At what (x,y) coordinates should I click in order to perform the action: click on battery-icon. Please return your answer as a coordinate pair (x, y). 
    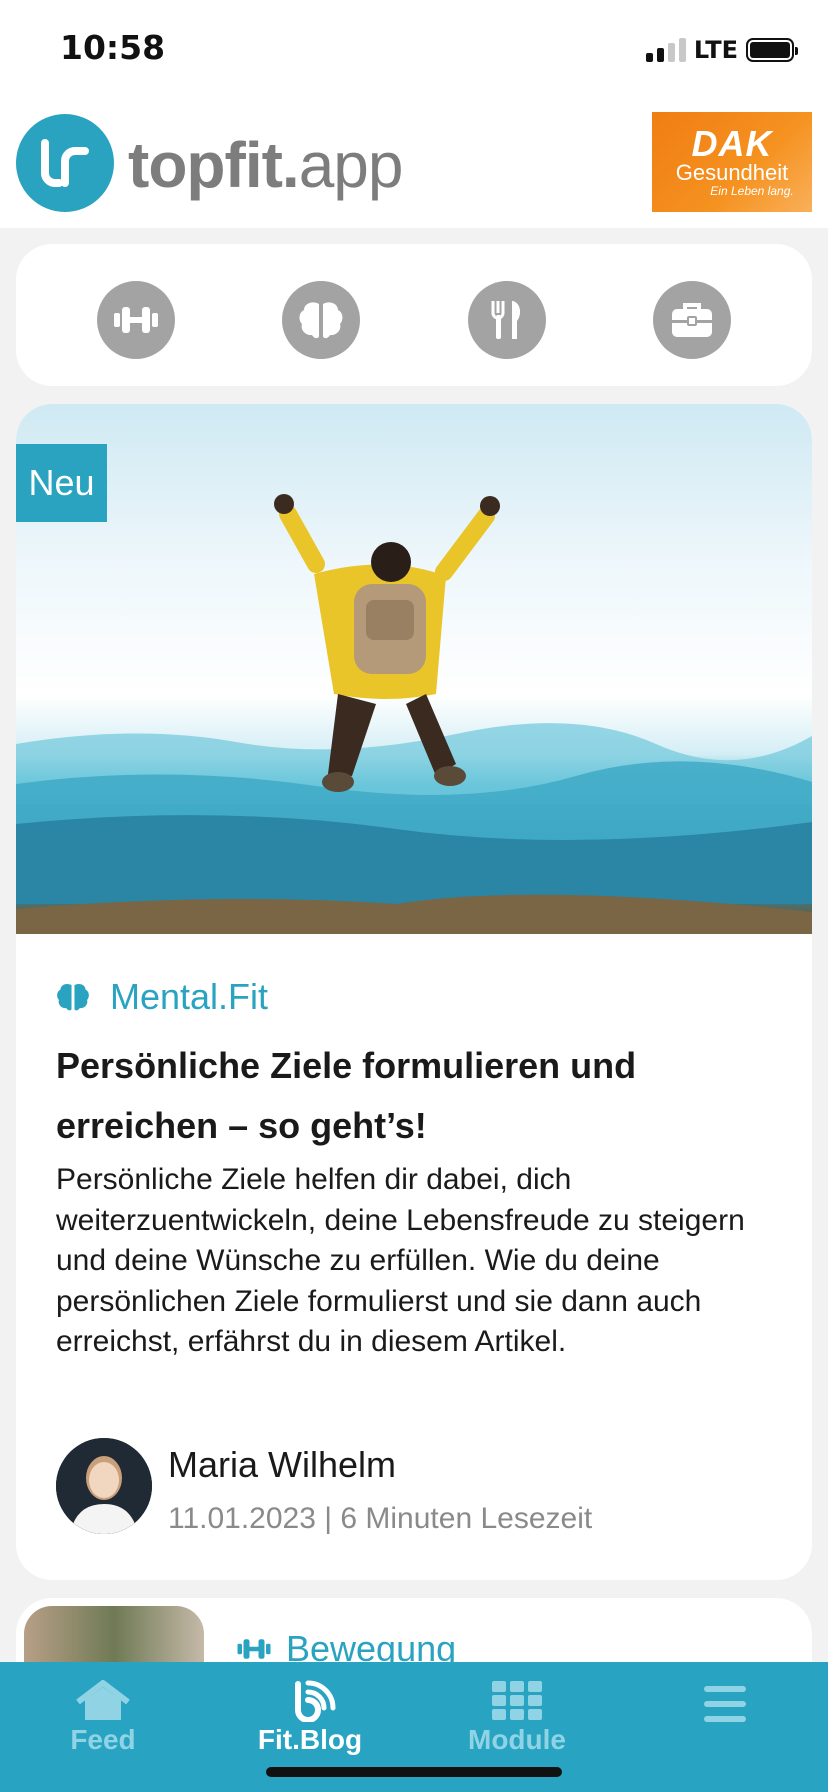
    Looking at the image, I should click on (772, 50).